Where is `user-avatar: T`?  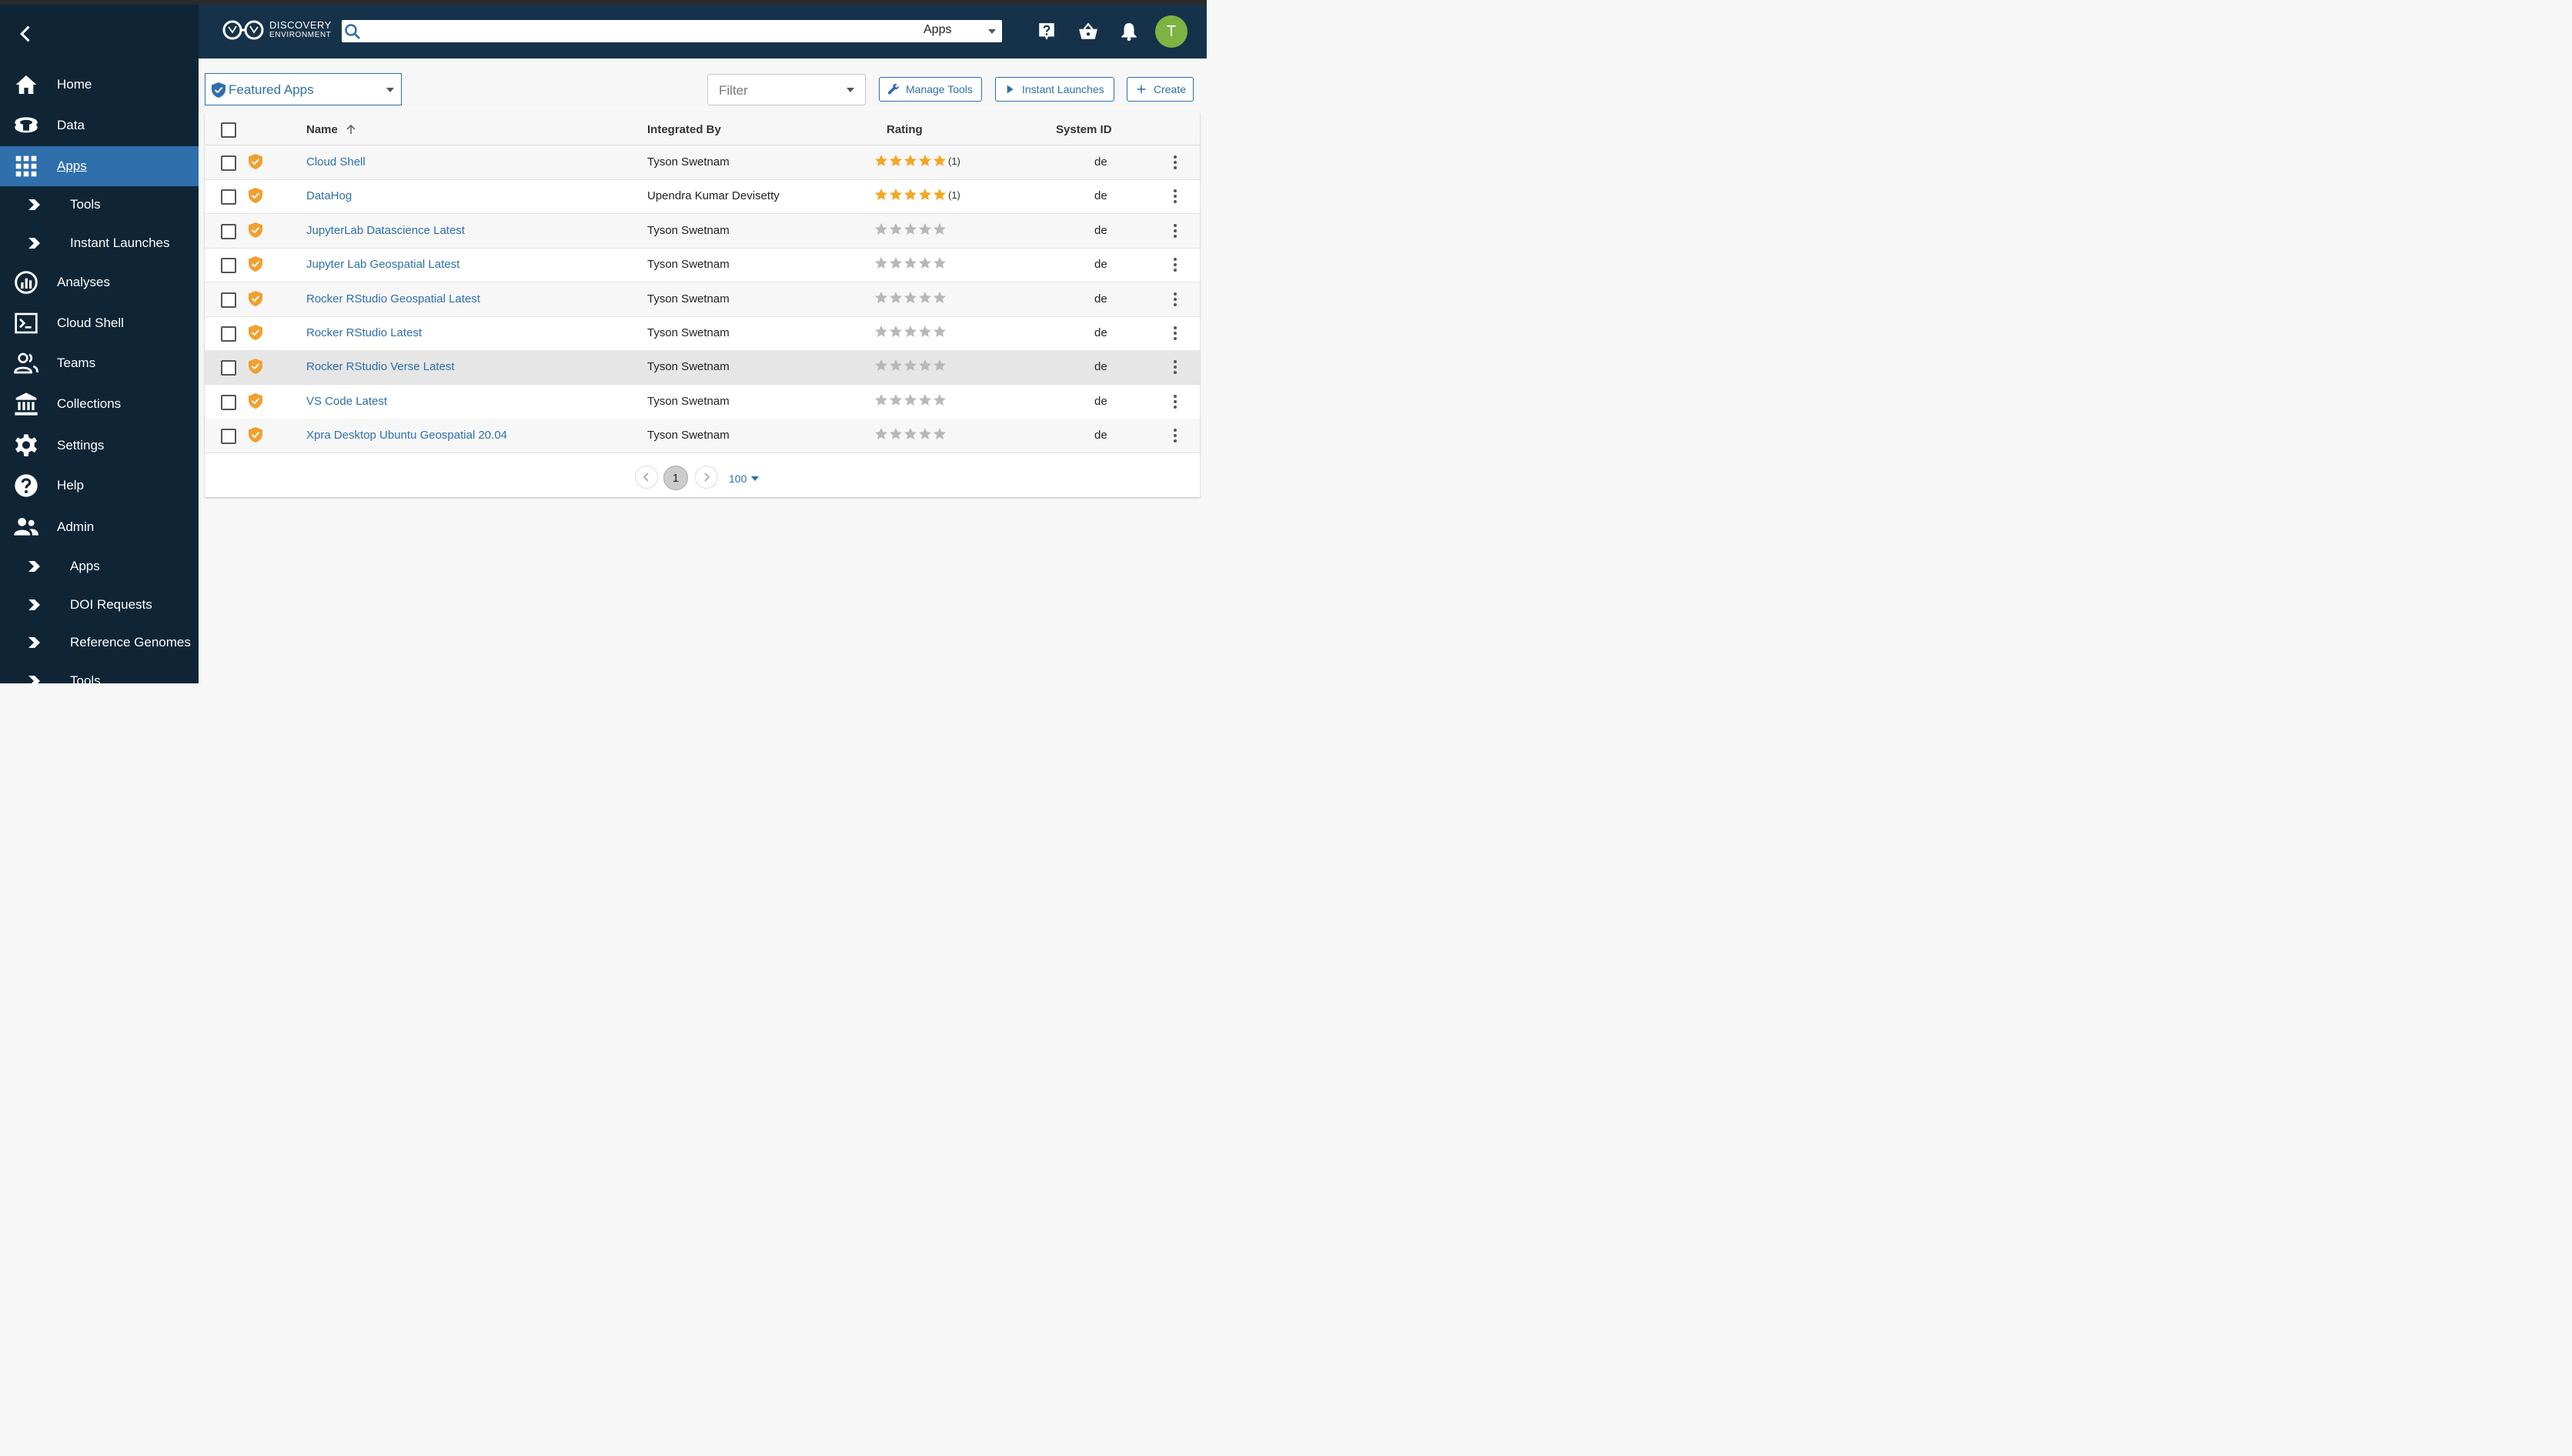 user-avatar: T is located at coordinates (1171, 31).